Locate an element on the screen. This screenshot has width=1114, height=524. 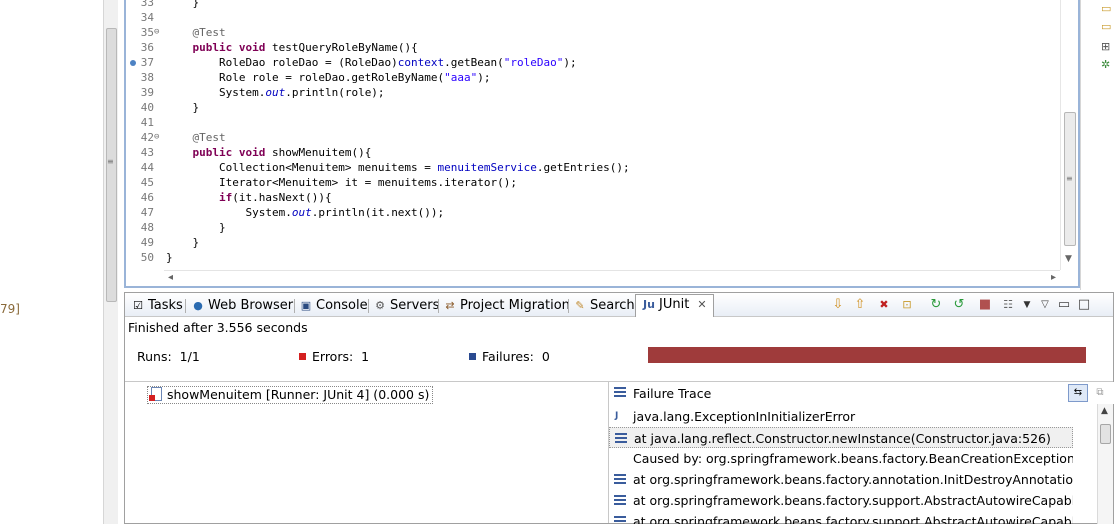
line-number: 45 is located at coordinates (147, 182).